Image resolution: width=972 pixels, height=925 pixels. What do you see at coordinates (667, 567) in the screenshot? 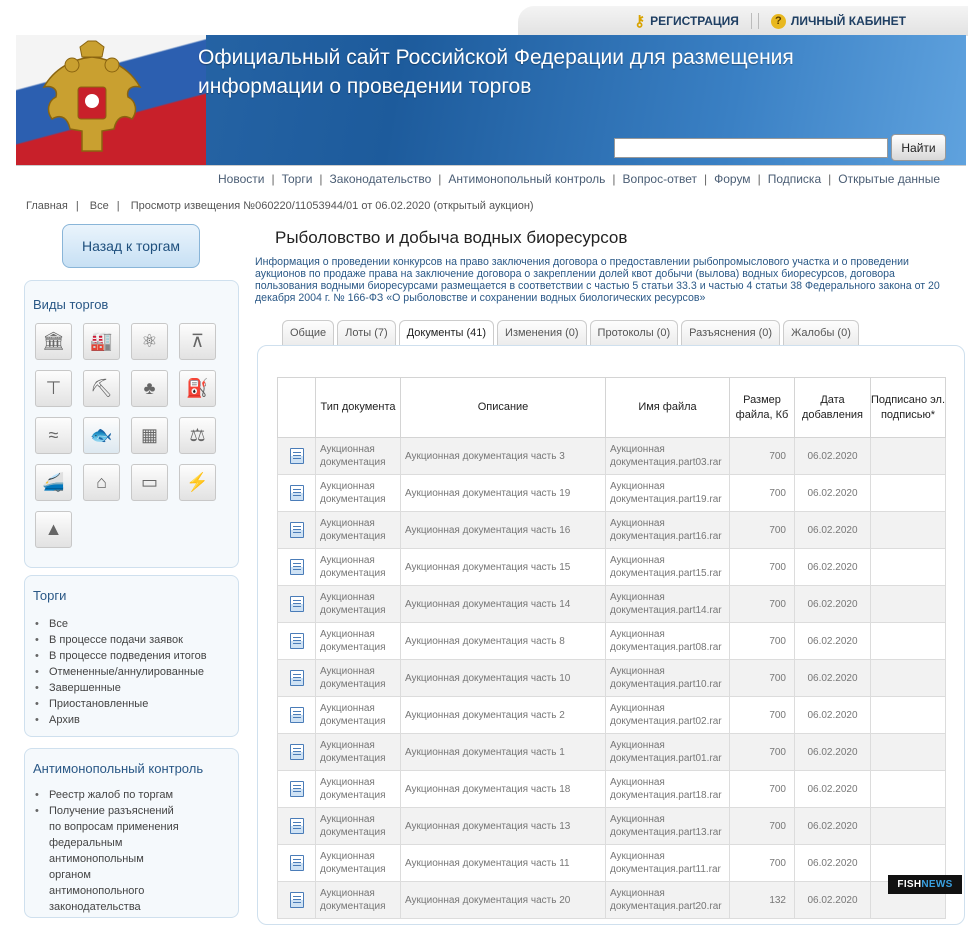
I see `filename-cell: Аукционная документация.part15.rar` at bounding box center [667, 567].